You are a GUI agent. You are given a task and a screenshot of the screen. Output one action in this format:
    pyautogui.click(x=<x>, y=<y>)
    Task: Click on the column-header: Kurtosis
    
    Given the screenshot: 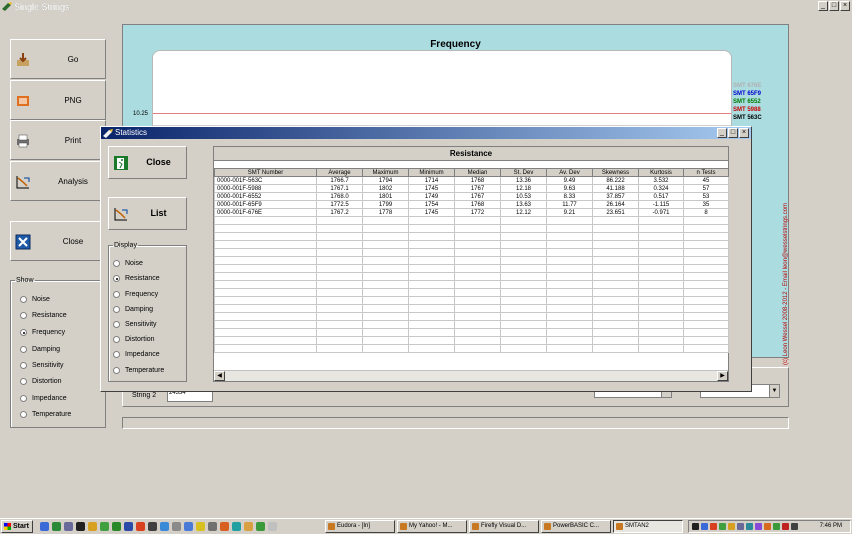 What is the action you would take?
    pyautogui.click(x=661, y=172)
    